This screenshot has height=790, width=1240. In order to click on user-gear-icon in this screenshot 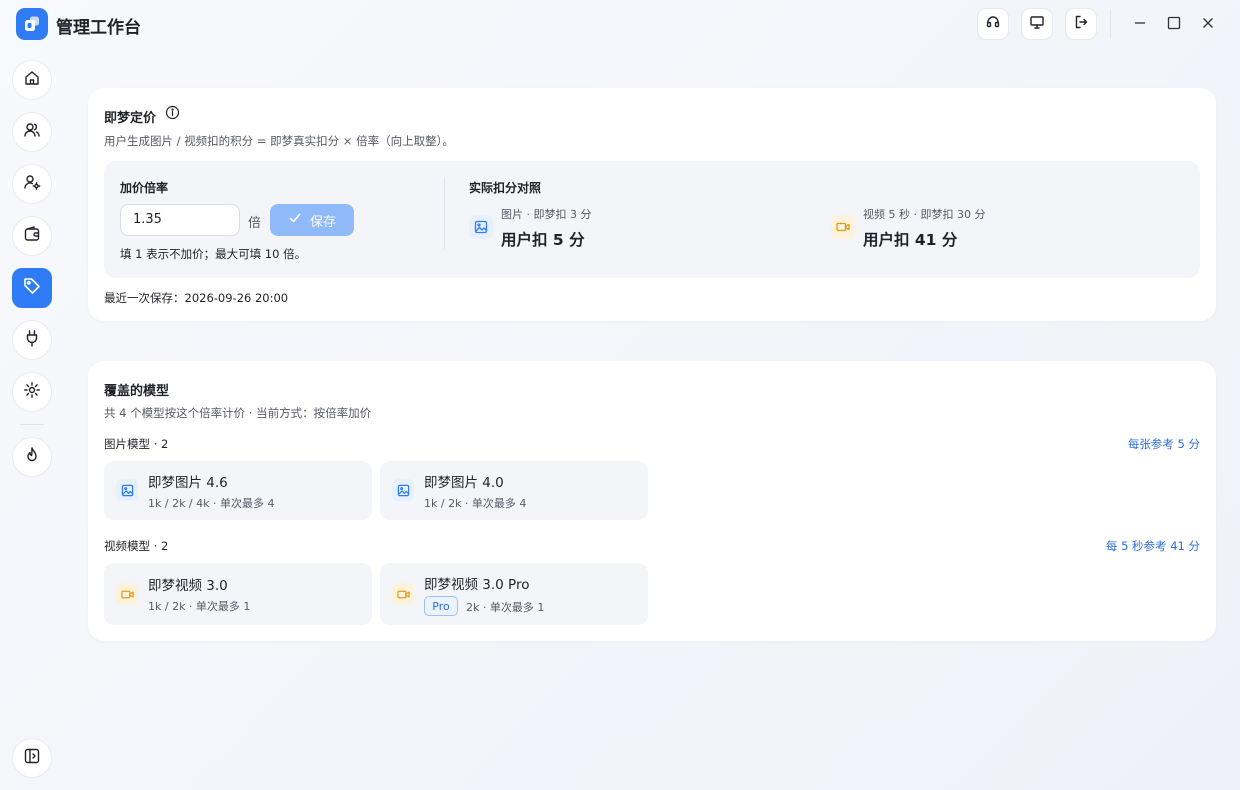, I will do `click(32, 184)`.